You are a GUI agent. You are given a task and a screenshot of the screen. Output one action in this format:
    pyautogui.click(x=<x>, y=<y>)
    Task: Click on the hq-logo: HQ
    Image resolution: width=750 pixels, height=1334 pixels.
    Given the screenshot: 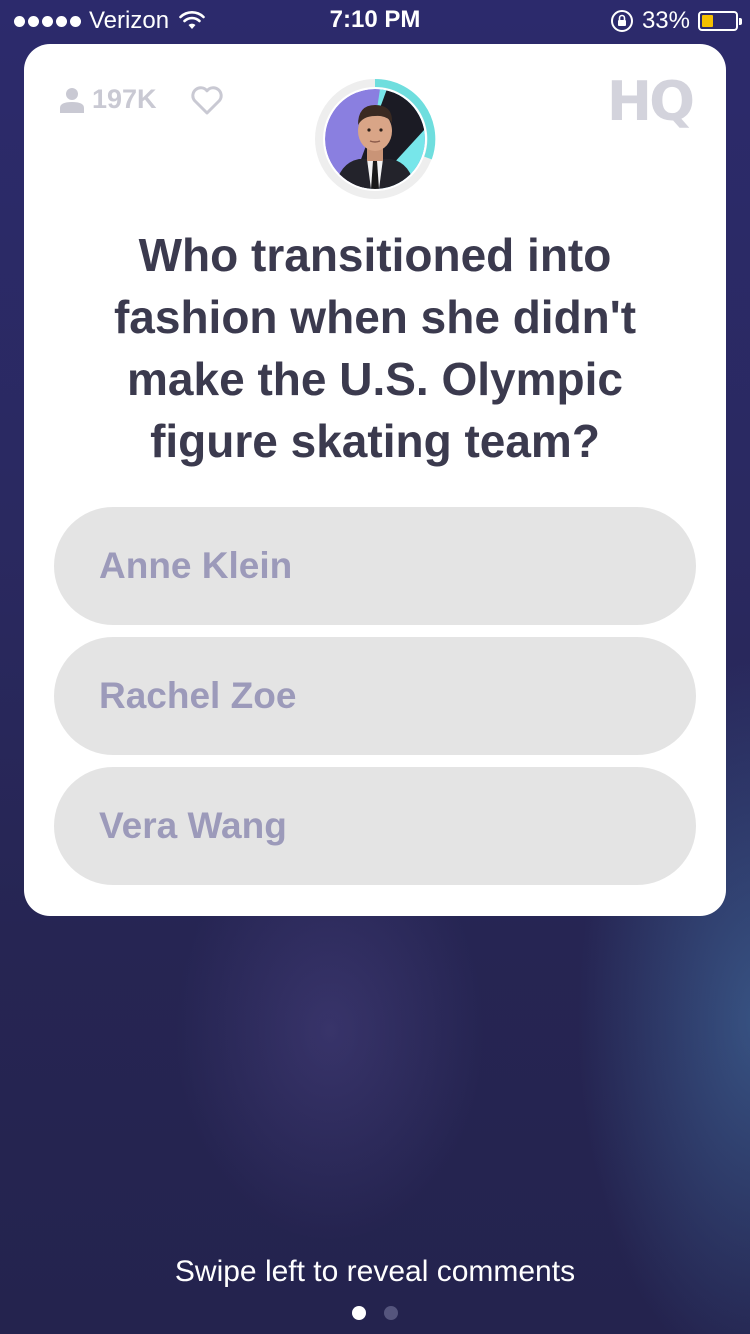 What is the action you would take?
    pyautogui.click(x=650, y=101)
    